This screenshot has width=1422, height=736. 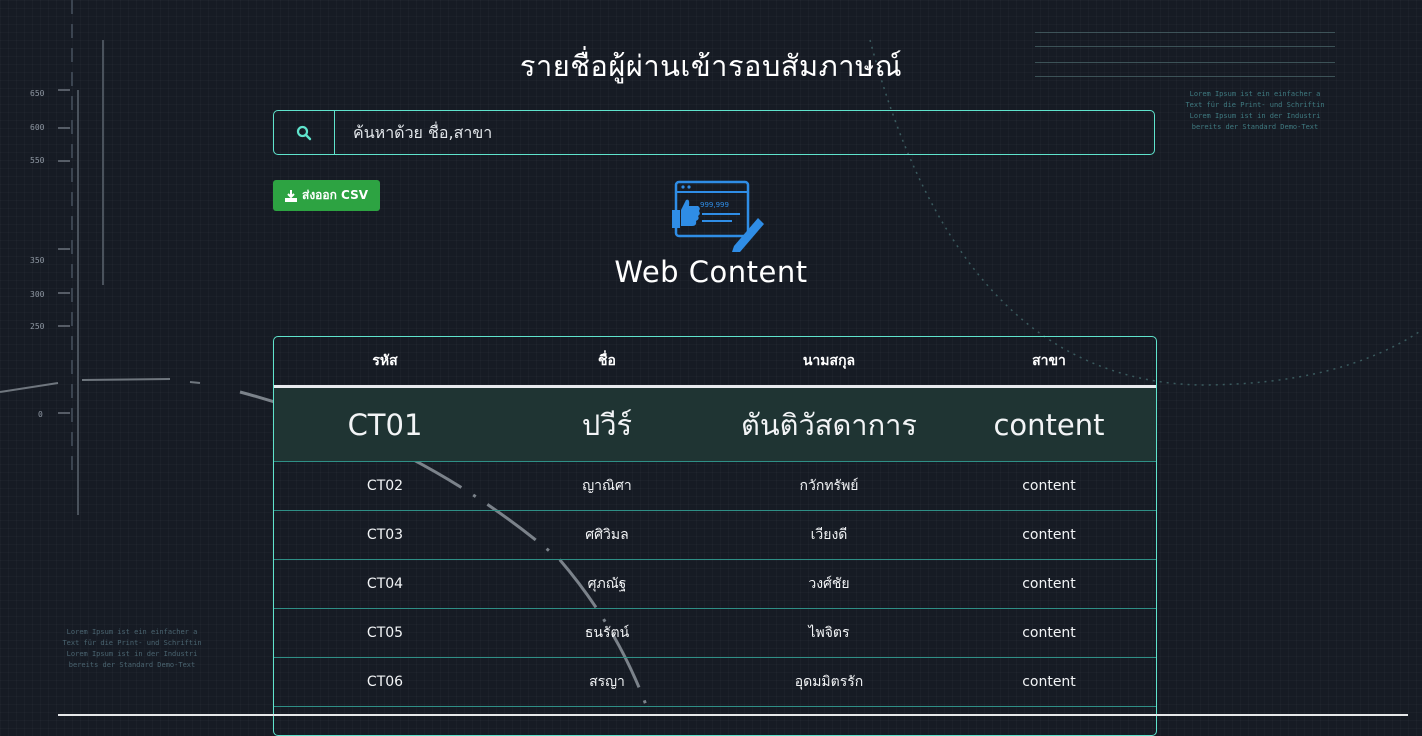 I want to click on cell-lastname: ตันติวัสดาการ, so click(x=829, y=424).